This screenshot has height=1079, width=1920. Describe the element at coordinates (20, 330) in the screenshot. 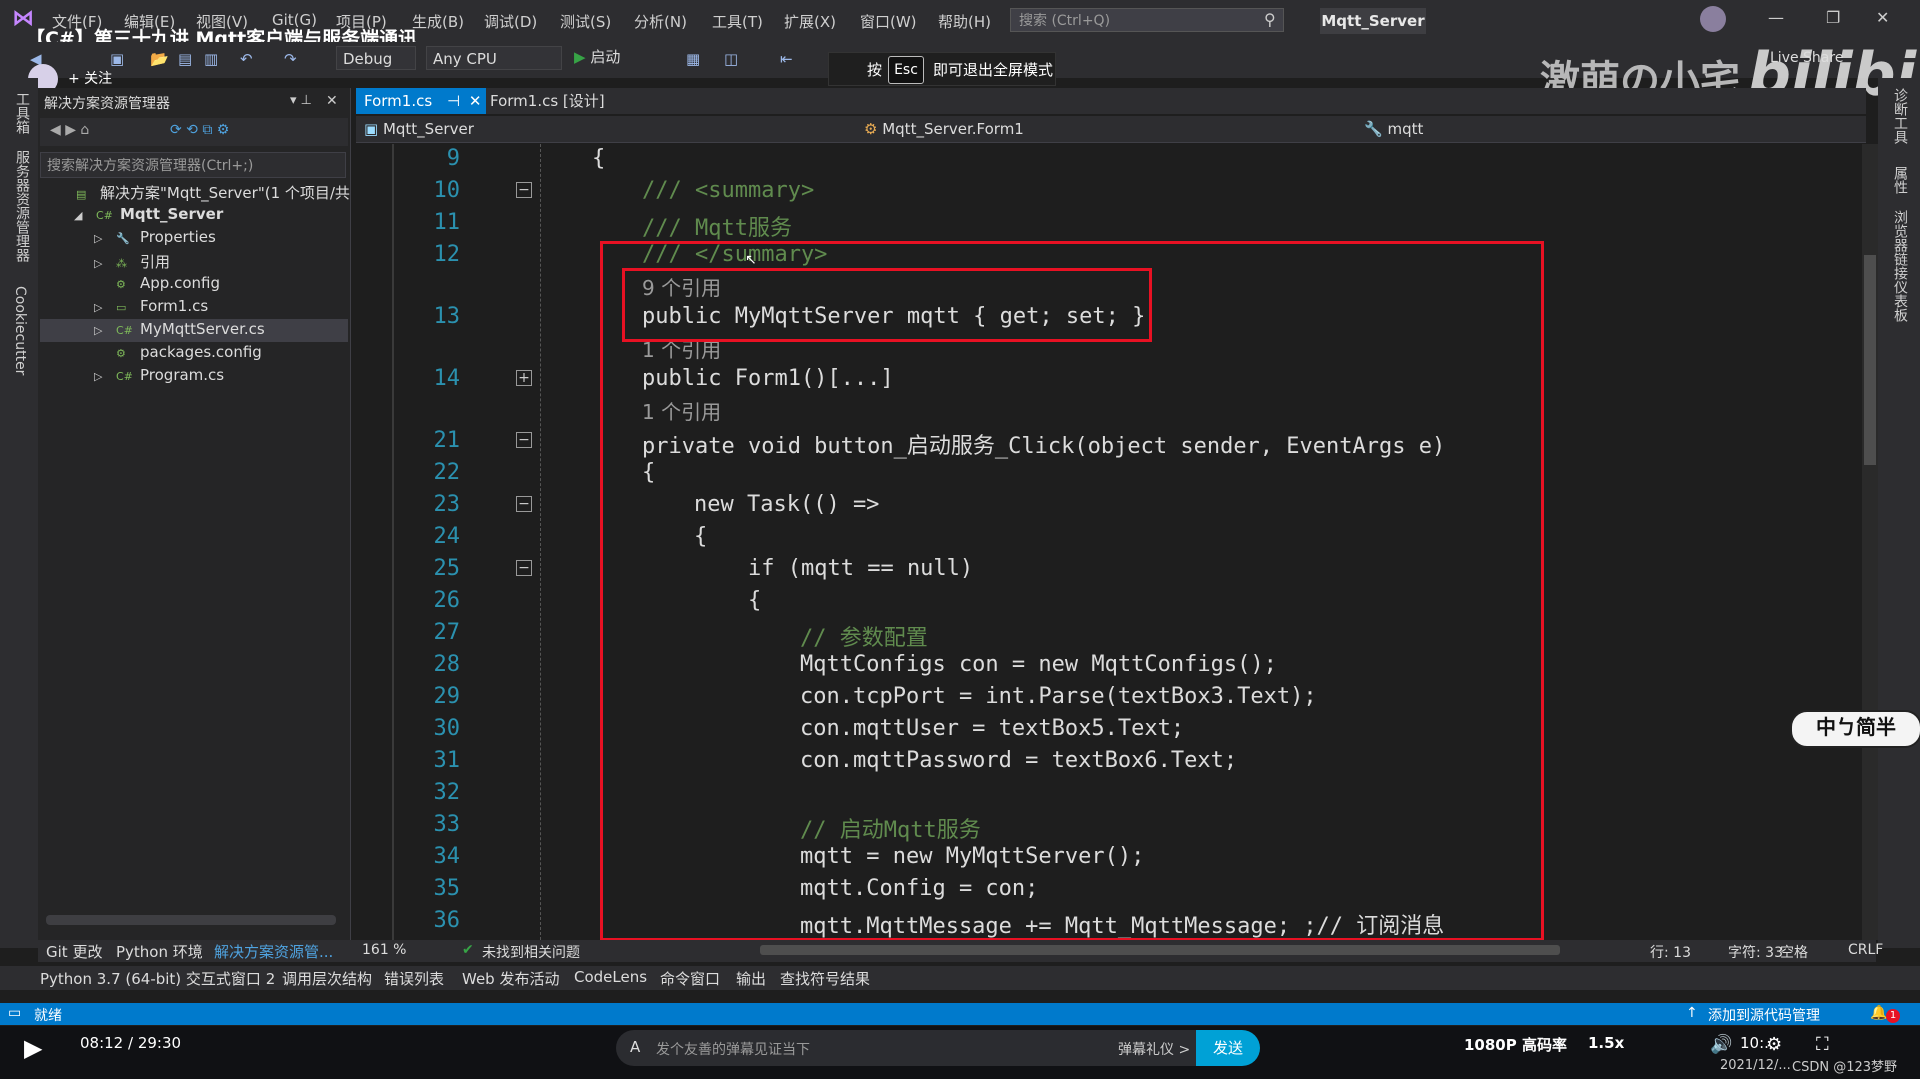

I see `cookiecutter-tab: Cookiecutter` at that location.